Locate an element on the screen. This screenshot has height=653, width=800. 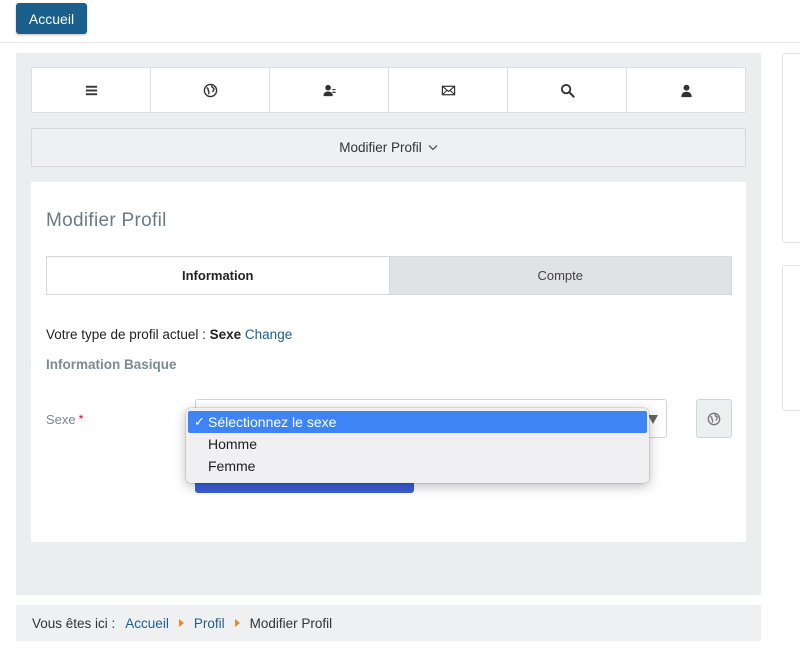
side-card-top is located at coordinates (791, 148).